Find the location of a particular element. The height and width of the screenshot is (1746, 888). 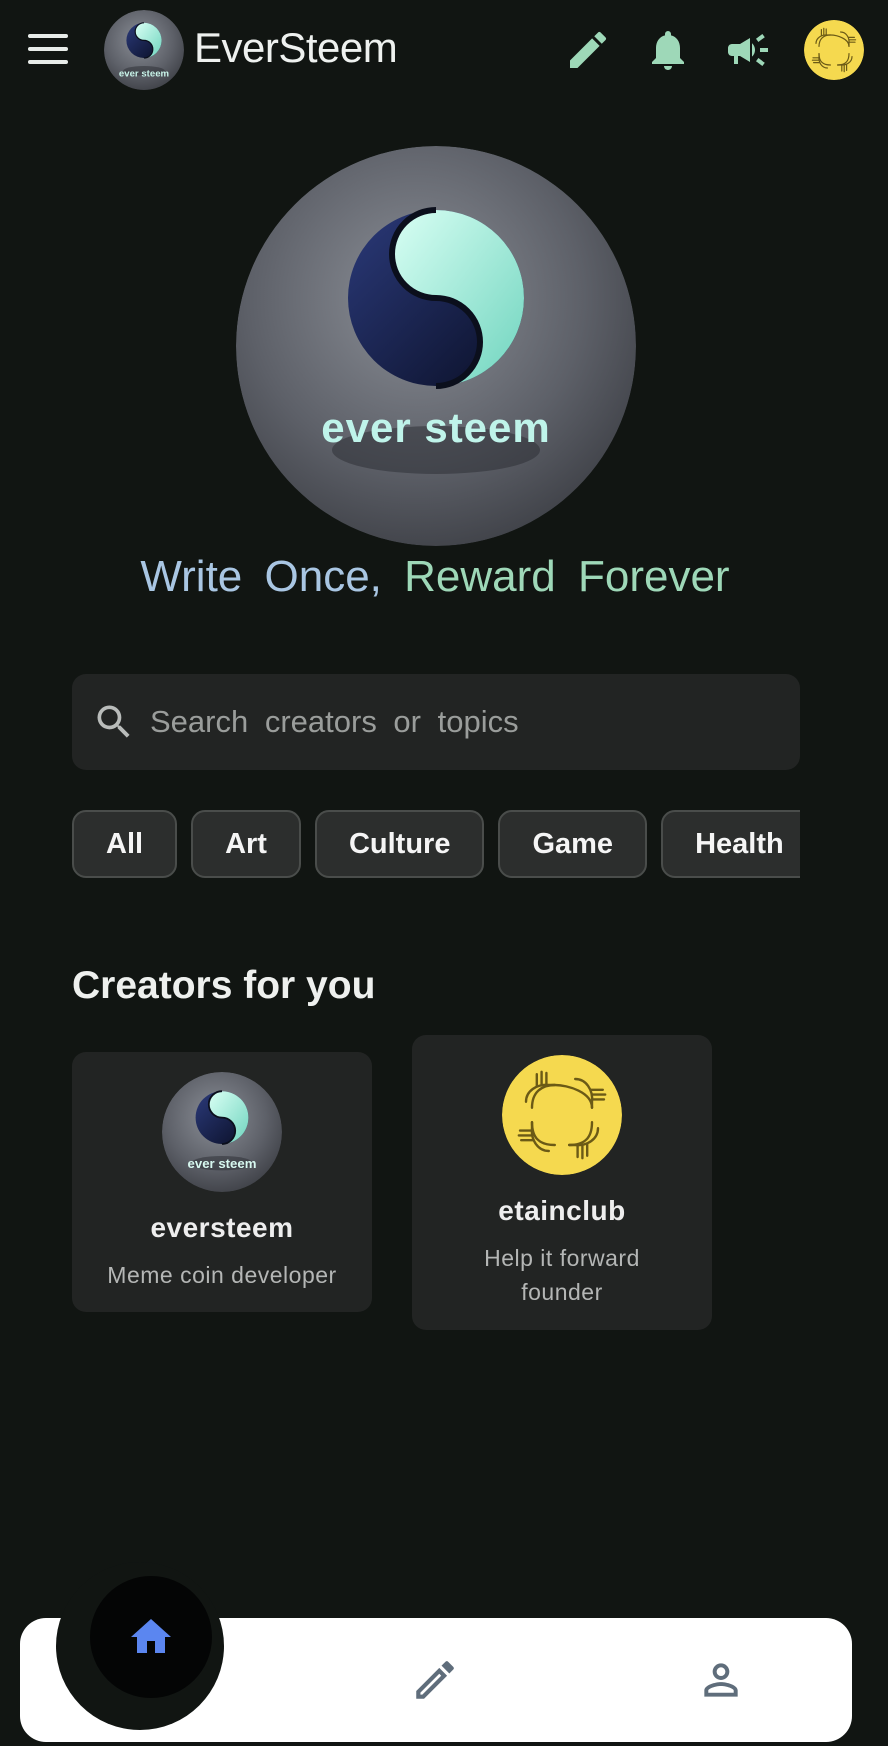

hero-logo: ever steem is located at coordinates (436, 346).